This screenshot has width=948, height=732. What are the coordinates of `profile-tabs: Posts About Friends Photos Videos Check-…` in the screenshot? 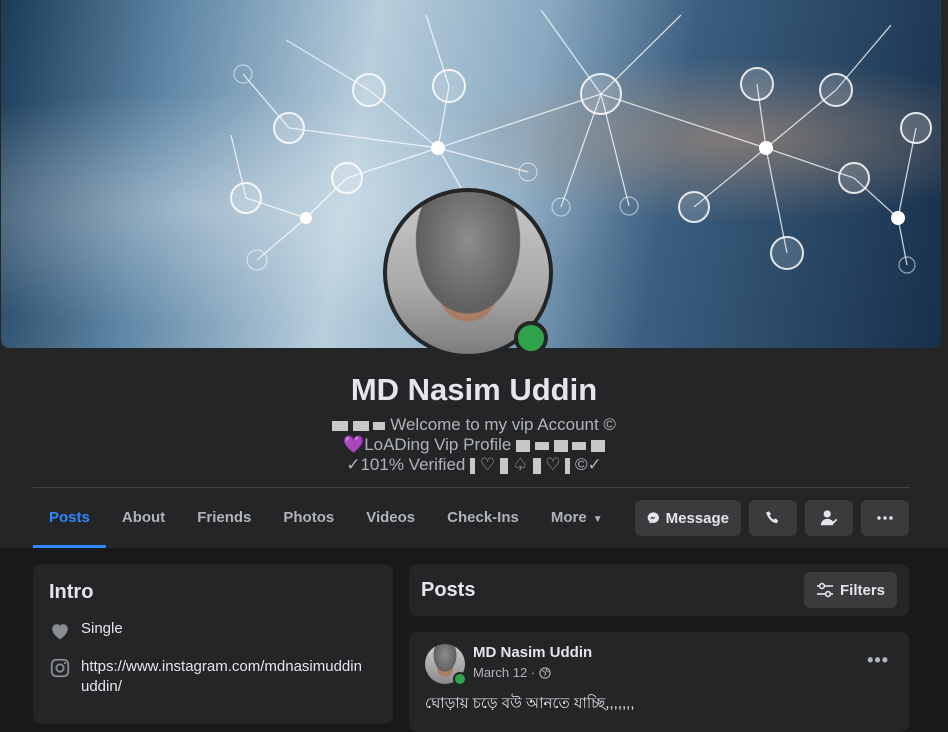 It's located at (326, 524).